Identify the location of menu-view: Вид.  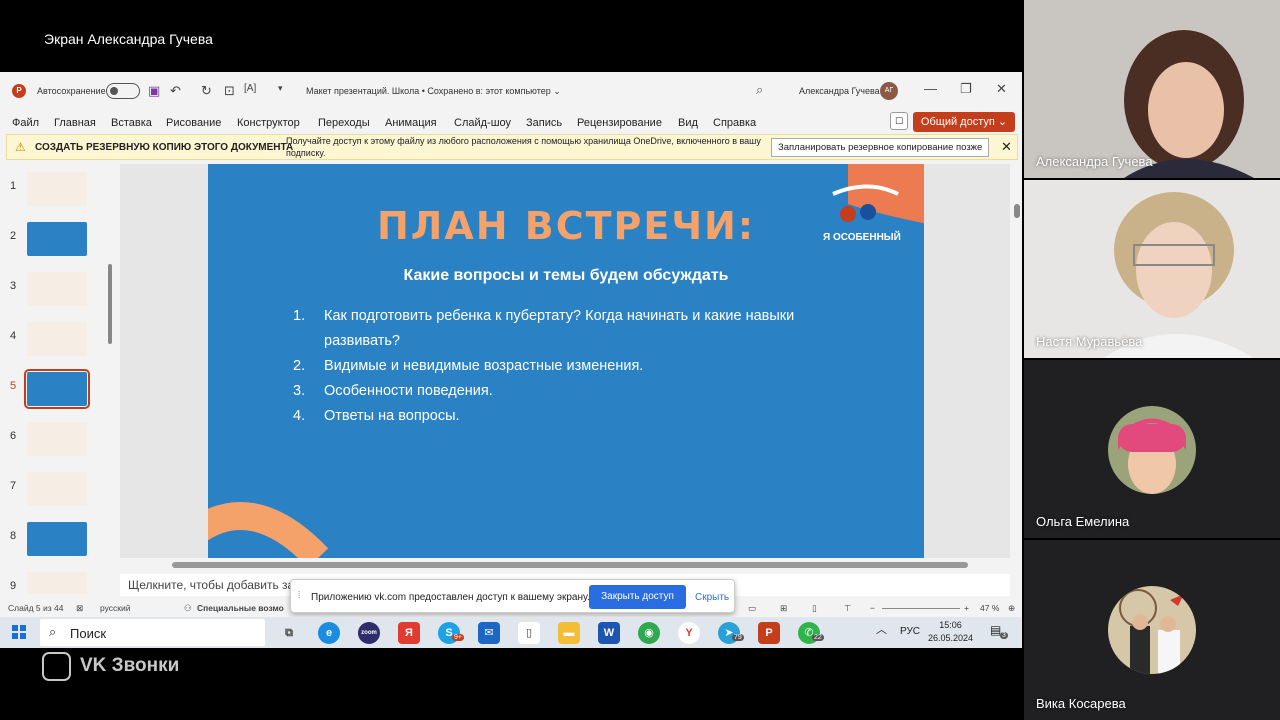
(688, 123).